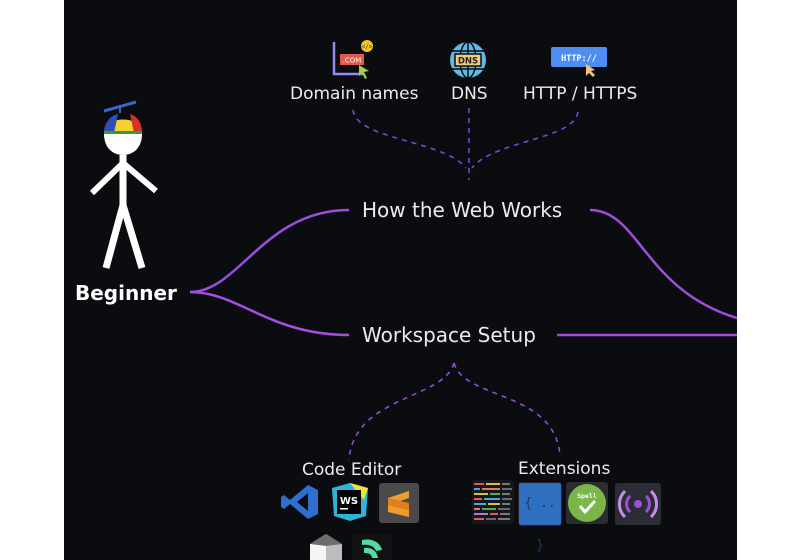 The image size is (800, 560). What do you see at coordinates (449, 335) in the screenshot?
I see `workspace-setup-node: Workspace Setup` at bounding box center [449, 335].